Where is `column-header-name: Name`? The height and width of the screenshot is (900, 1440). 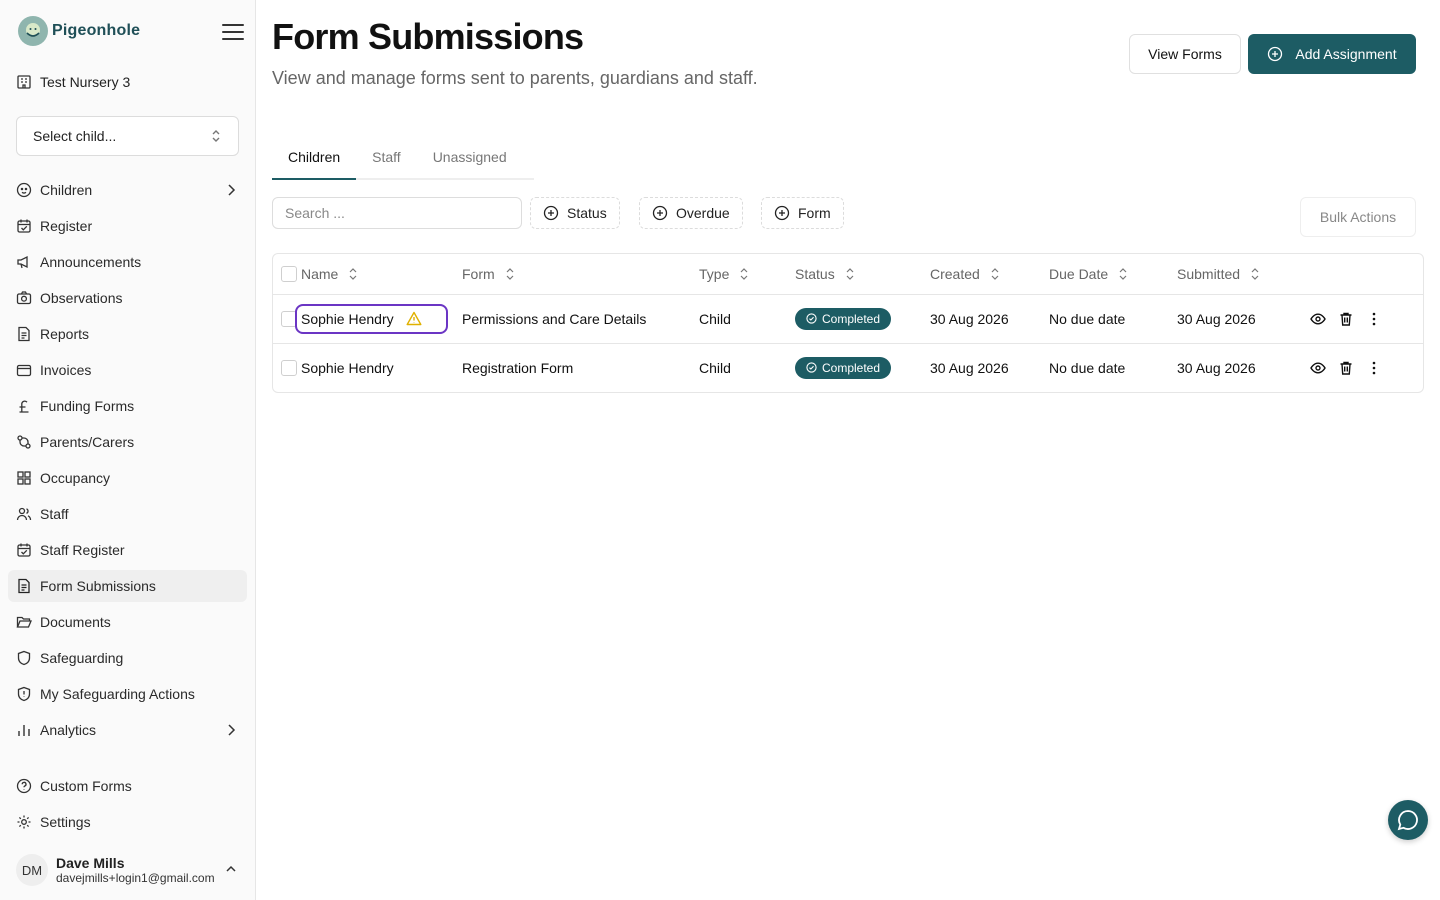 column-header-name: Name is located at coordinates (329, 274).